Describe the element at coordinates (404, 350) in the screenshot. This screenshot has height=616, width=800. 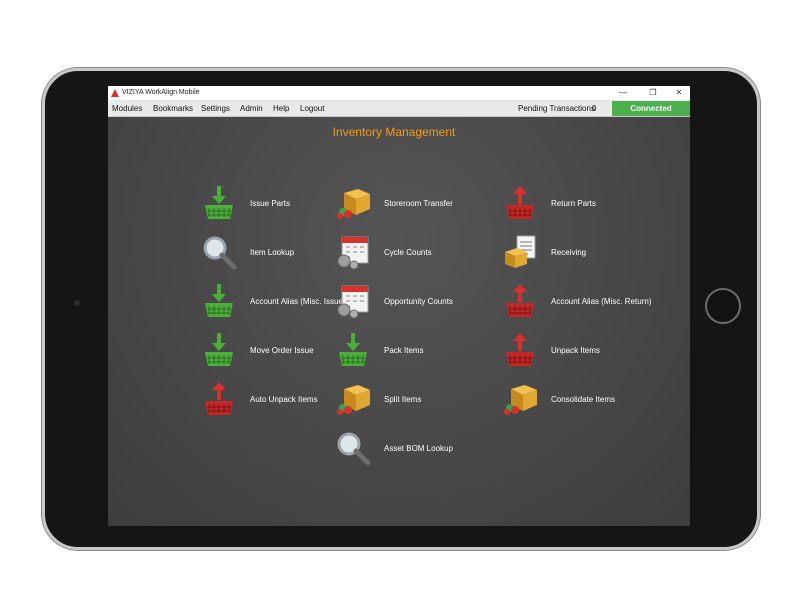
I see `tile-label: Pack Items` at that location.